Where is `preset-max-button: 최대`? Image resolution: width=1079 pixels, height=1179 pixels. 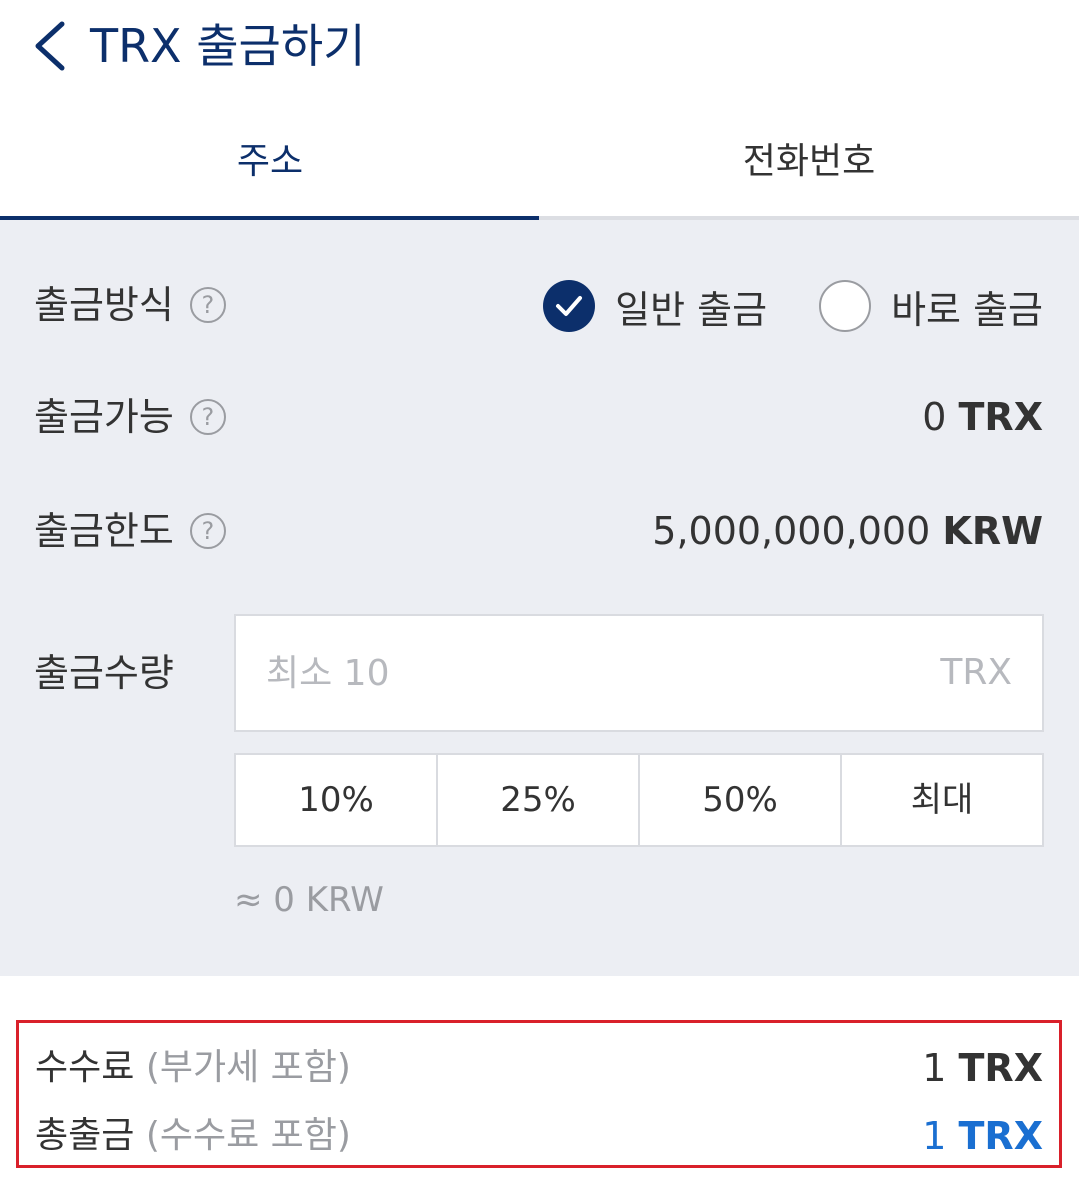
preset-max-button: 최대 is located at coordinates (941, 800).